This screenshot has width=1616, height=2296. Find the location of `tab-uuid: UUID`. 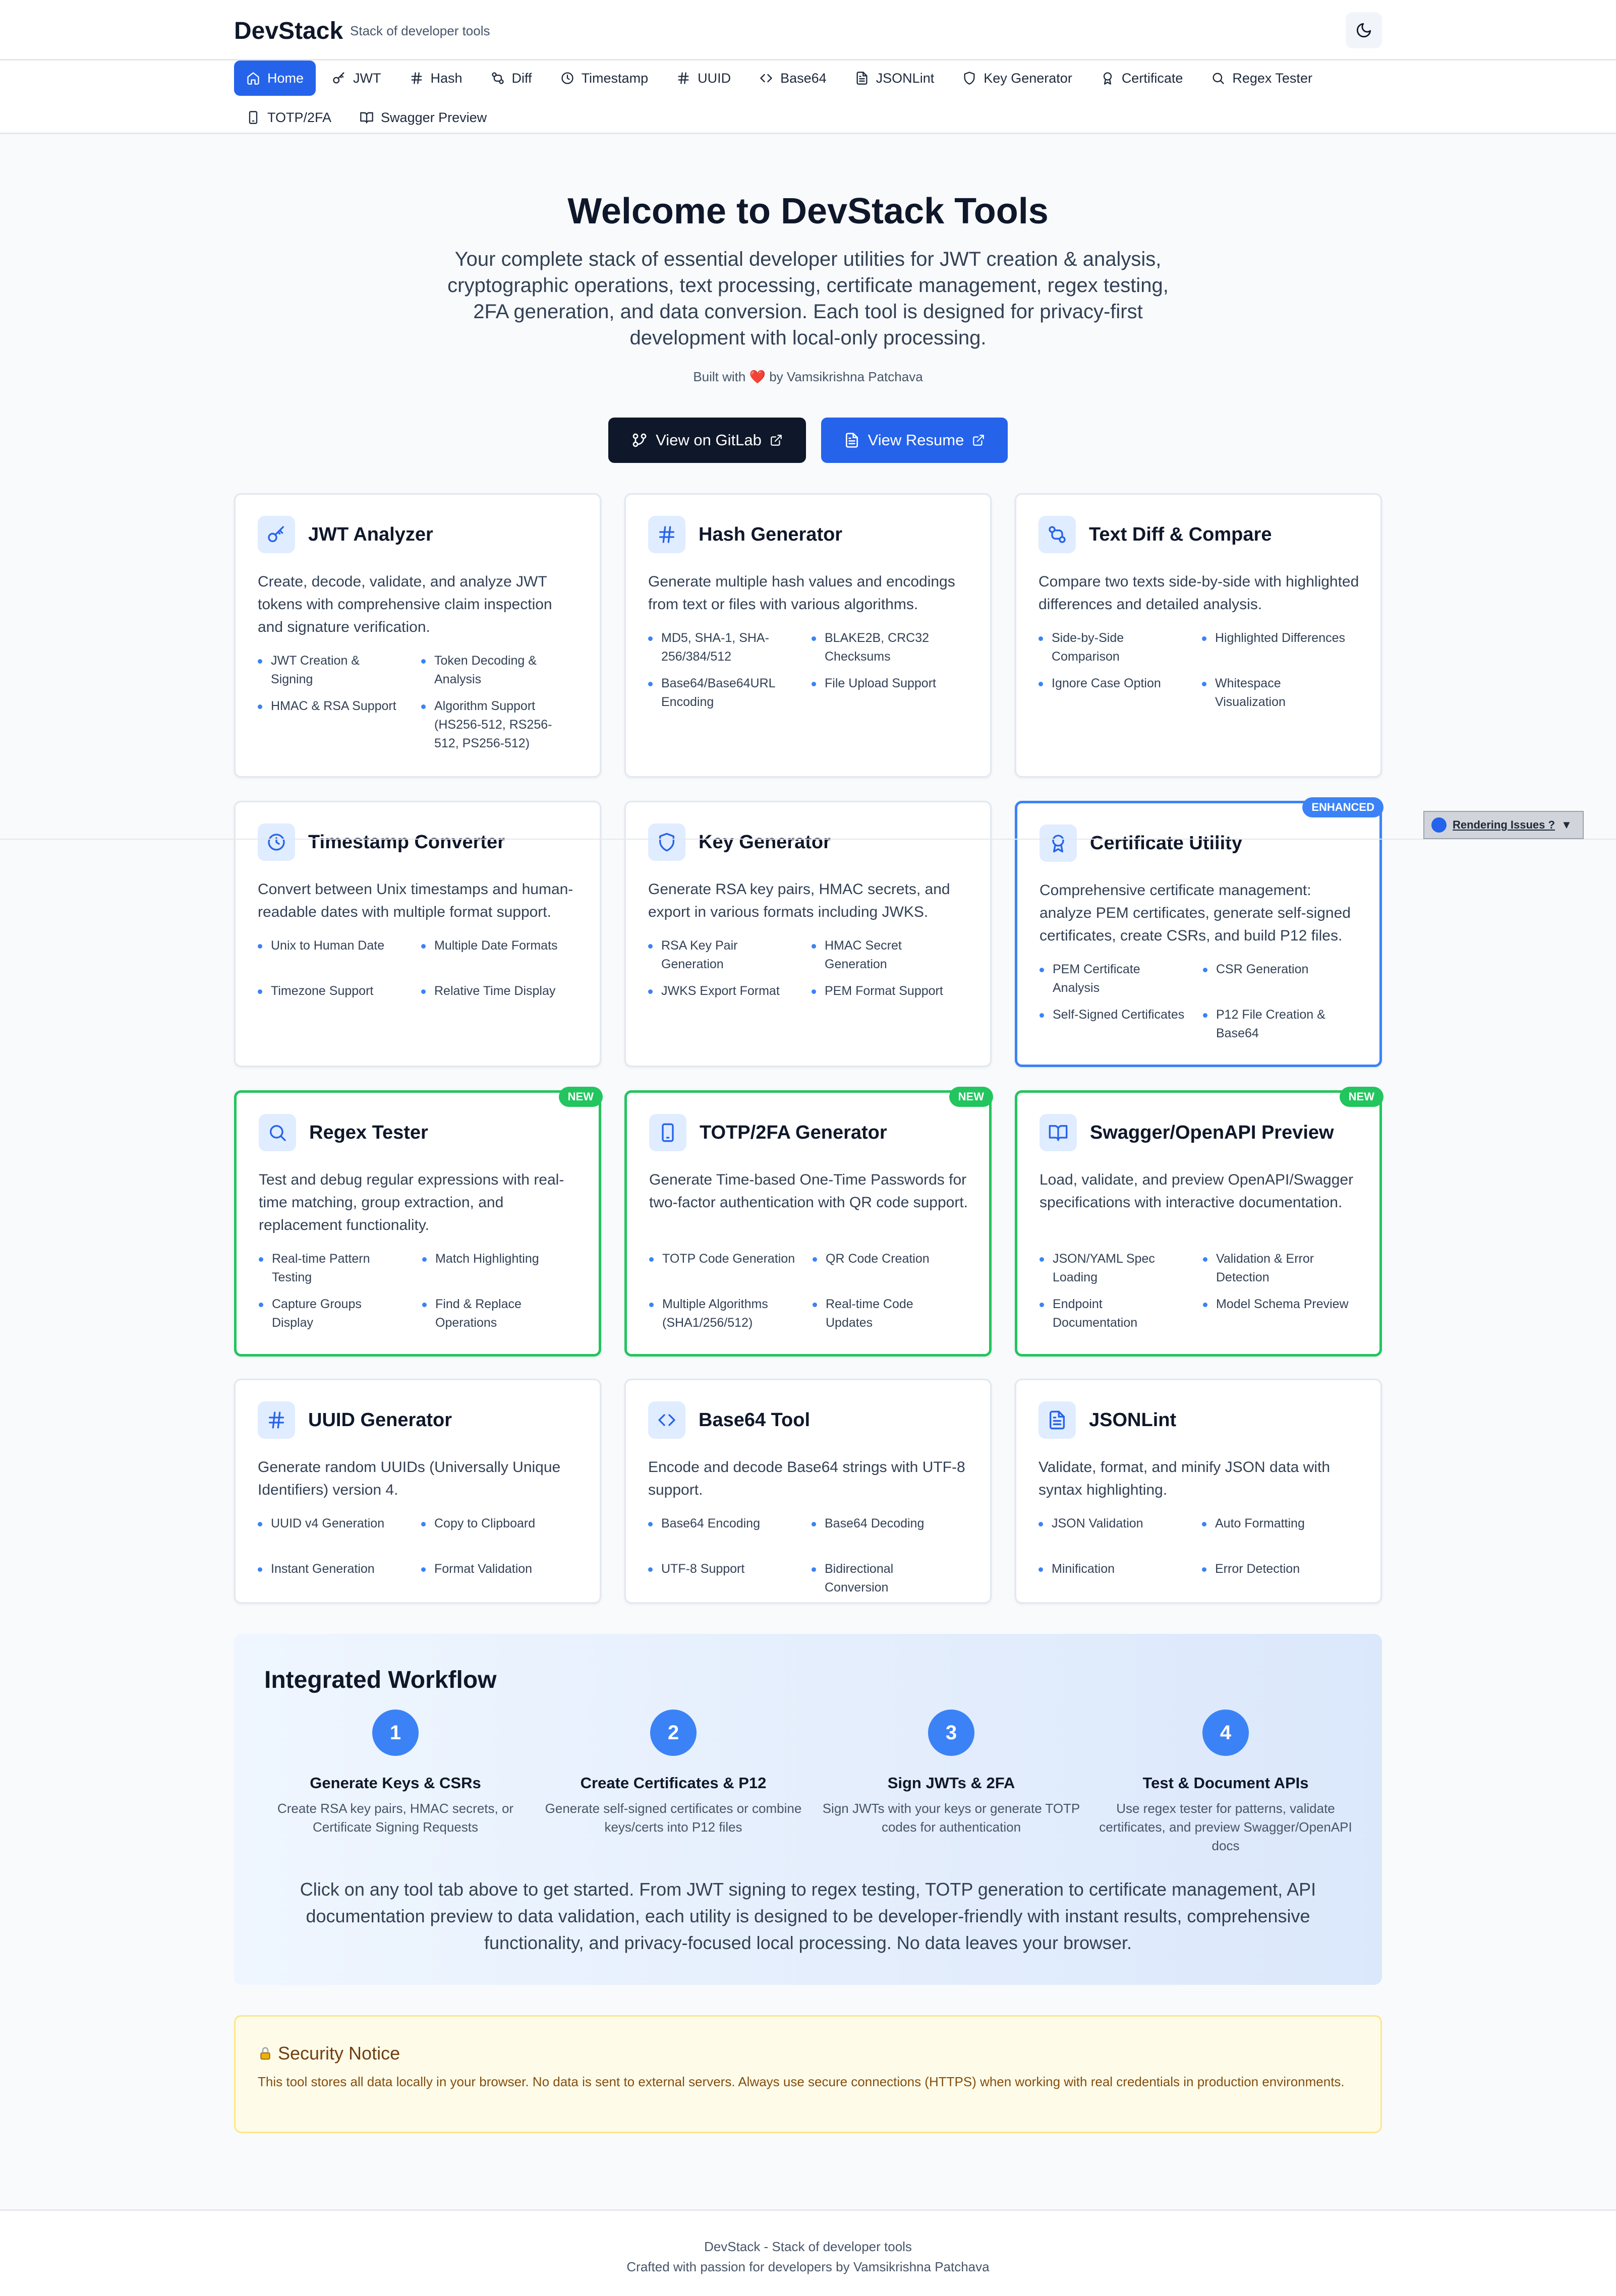

tab-uuid: UUID is located at coordinates (703, 78).